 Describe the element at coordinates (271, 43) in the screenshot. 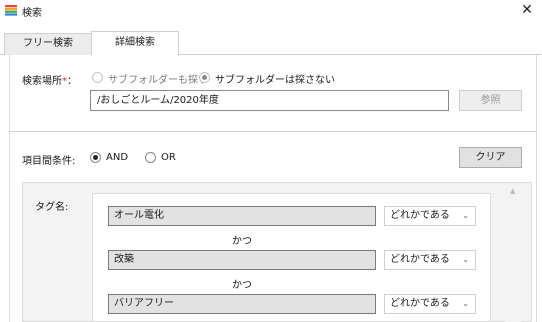

I see `tab-strip: フリー検索 詳細検索` at that location.